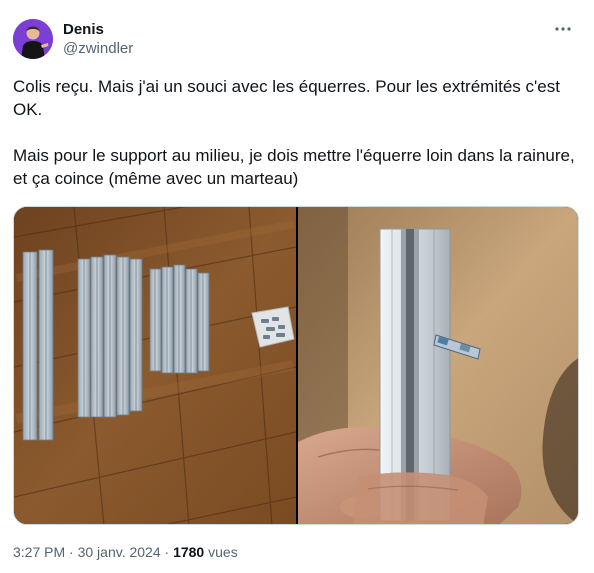 The width and height of the screenshot is (594, 573). I want to click on tweet-date: 30 janv. 2024, so click(119, 552).